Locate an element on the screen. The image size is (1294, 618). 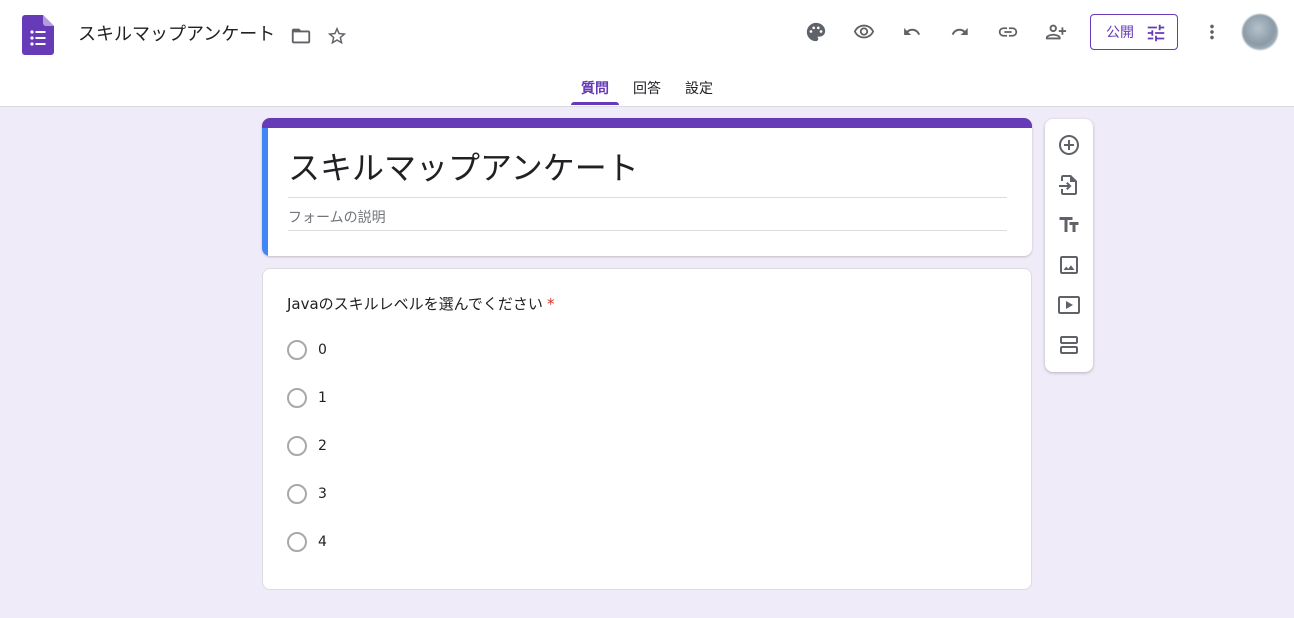
radio-option: 4 is located at coordinates (307, 542).